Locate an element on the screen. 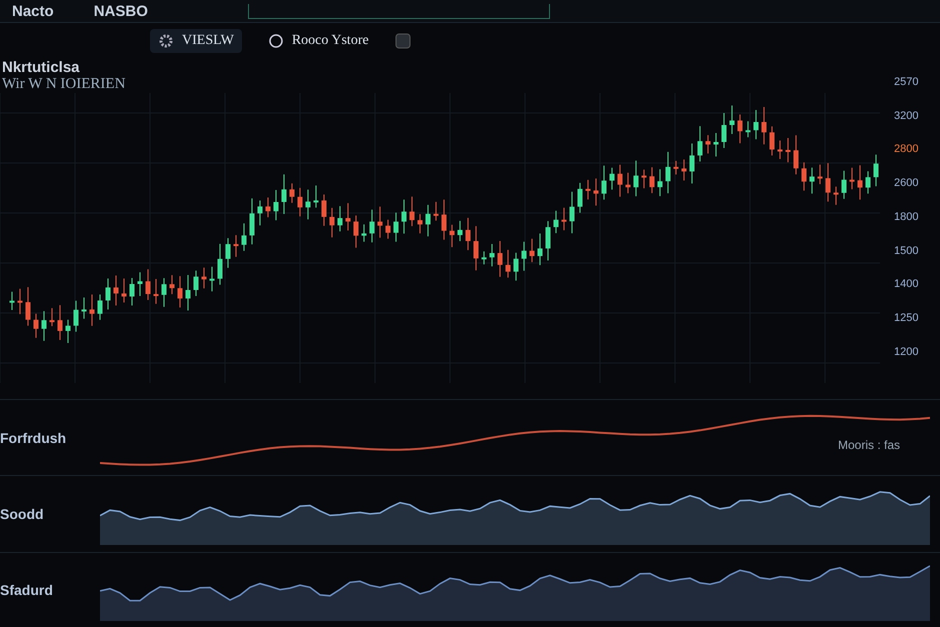 The width and height of the screenshot is (940, 627). toolbar-button: VIESLW is located at coordinates (196, 41).